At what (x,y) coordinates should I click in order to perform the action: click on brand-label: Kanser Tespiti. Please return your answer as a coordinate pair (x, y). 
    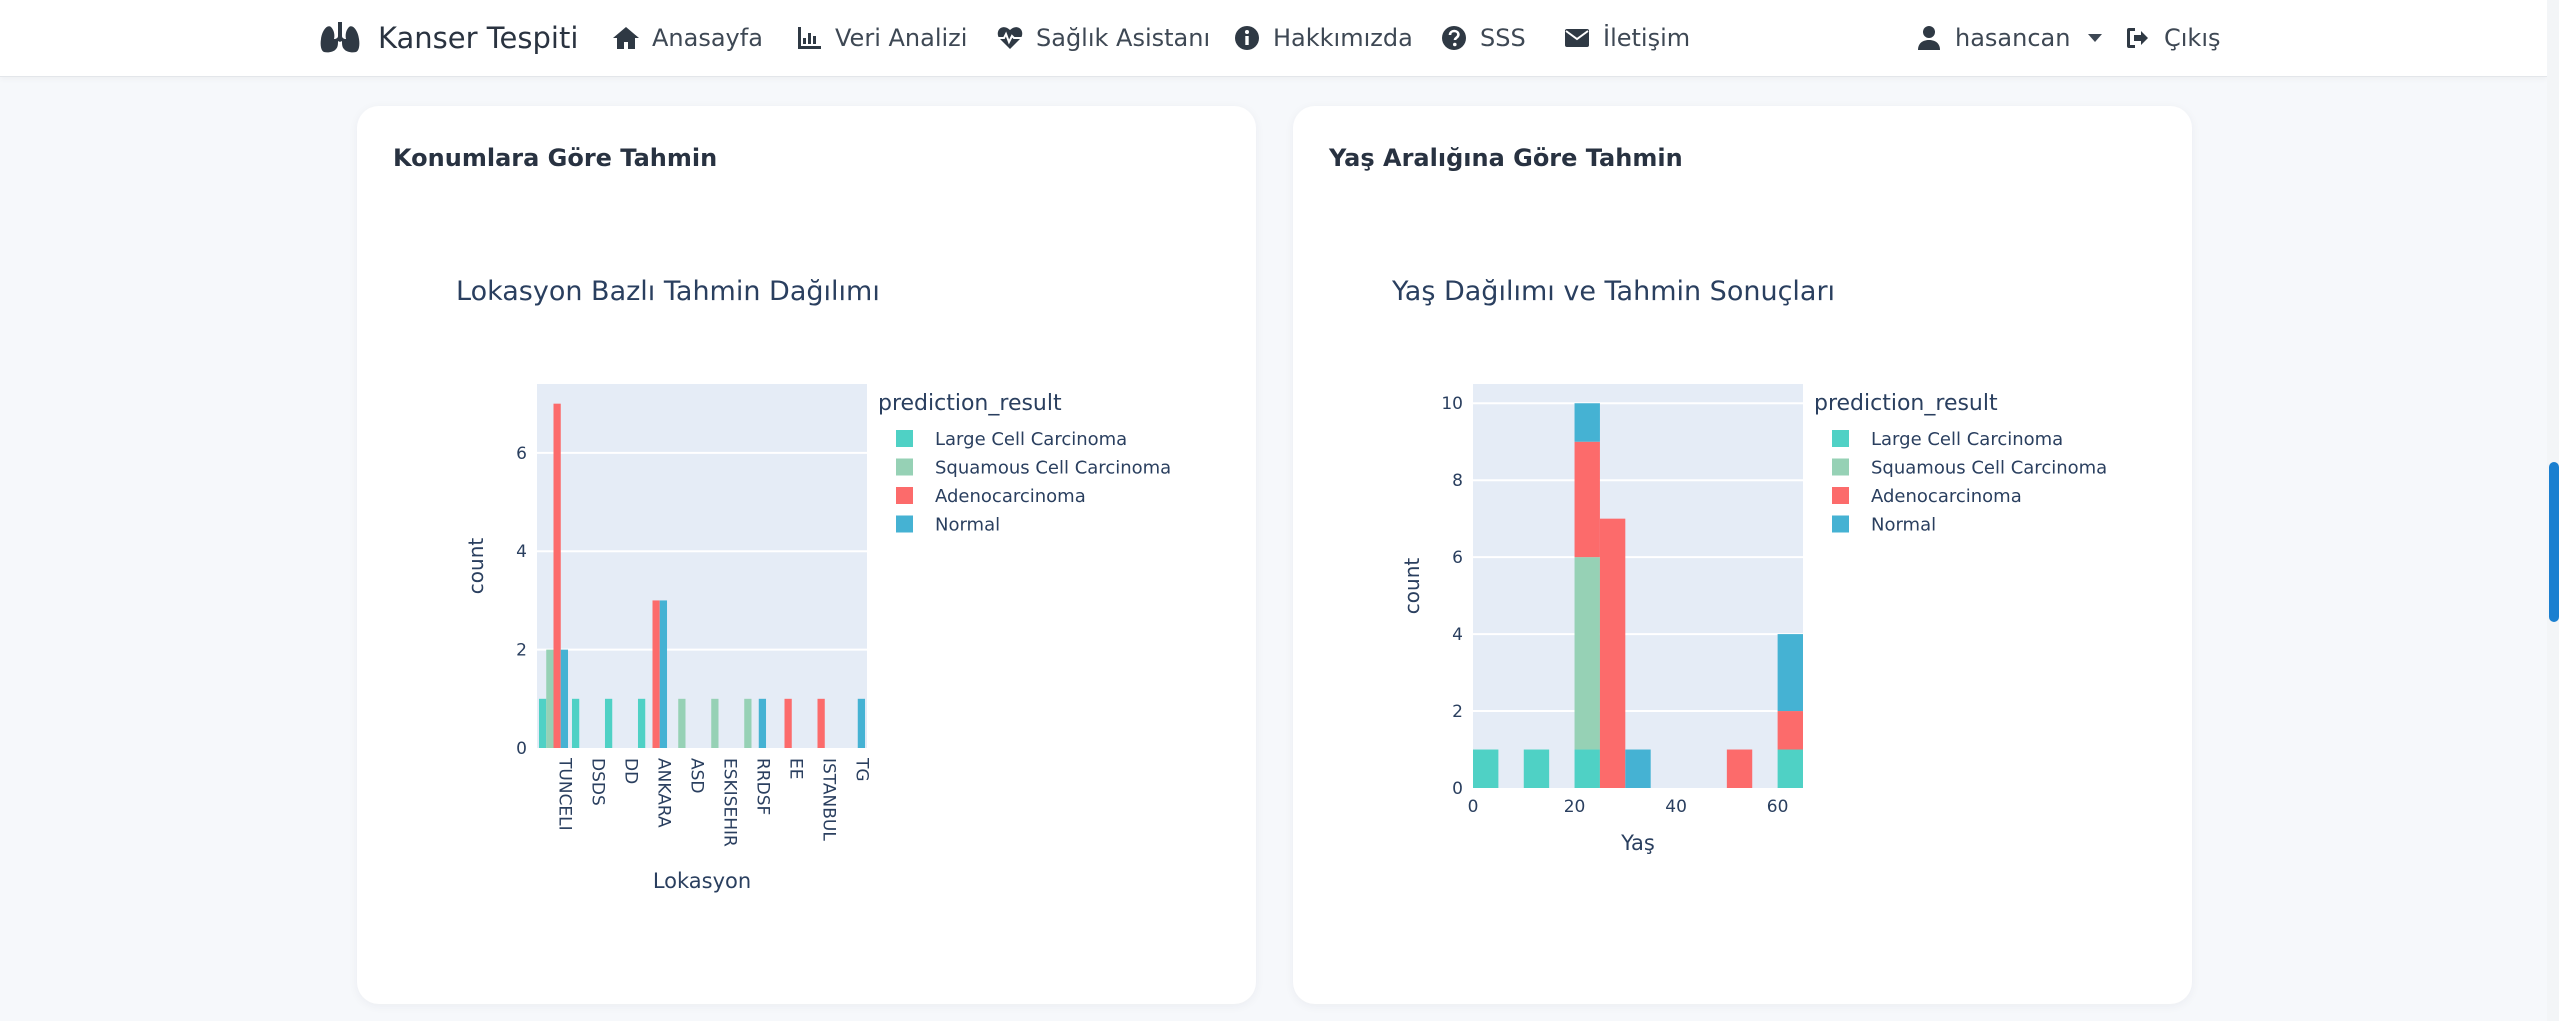
    Looking at the image, I should click on (478, 37).